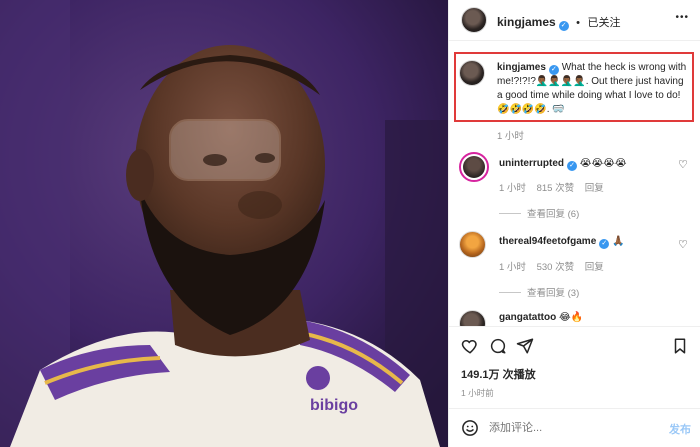 This screenshot has width=700, height=447. I want to click on share-send-icon, so click(525, 346).